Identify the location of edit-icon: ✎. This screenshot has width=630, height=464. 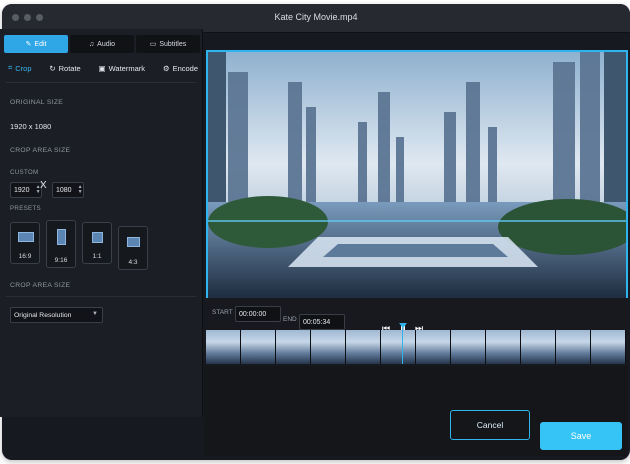
(28, 44).